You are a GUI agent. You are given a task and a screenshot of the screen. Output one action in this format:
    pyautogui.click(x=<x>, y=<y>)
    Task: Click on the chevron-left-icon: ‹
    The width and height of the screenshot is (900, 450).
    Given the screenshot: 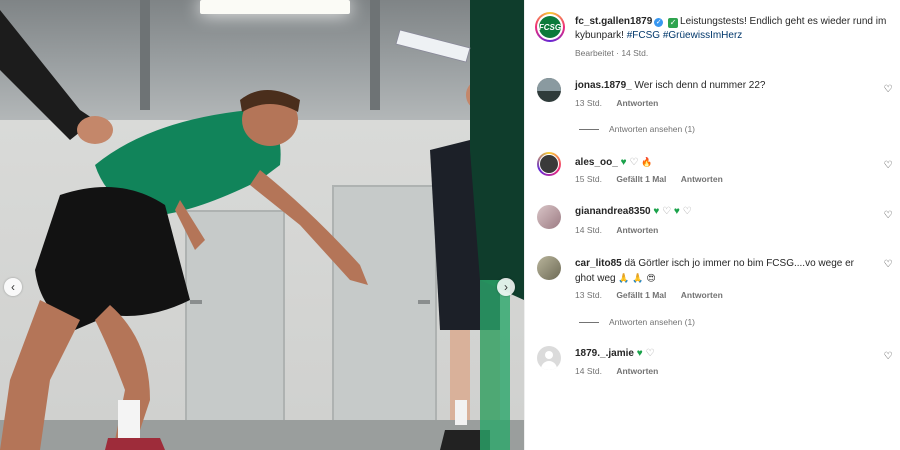 What is the action you would take?
    pyautogui.click(x=13, y=287)
    